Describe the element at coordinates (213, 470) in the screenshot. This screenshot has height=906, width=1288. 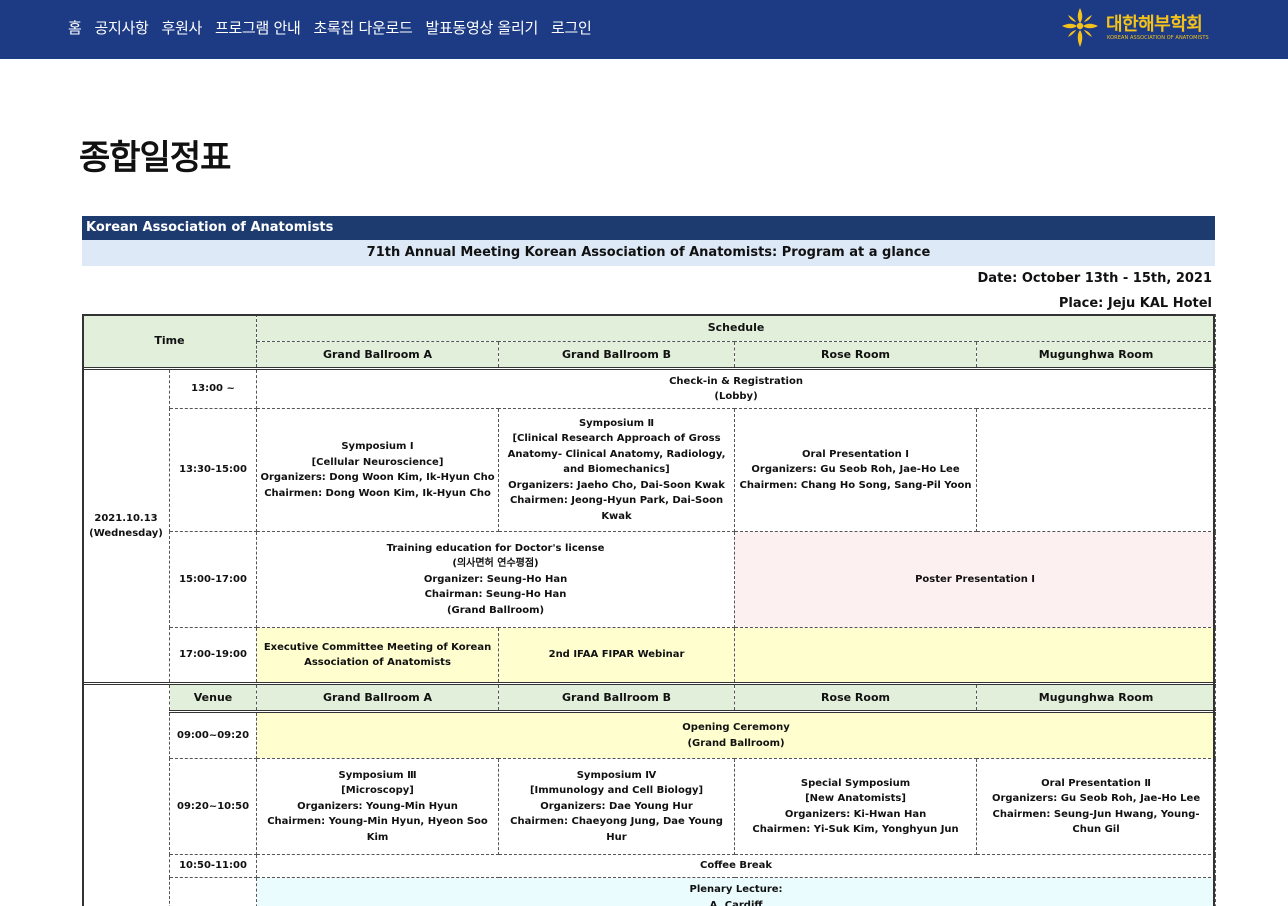
I see `time-cell: 13:30-15:00` at that location.